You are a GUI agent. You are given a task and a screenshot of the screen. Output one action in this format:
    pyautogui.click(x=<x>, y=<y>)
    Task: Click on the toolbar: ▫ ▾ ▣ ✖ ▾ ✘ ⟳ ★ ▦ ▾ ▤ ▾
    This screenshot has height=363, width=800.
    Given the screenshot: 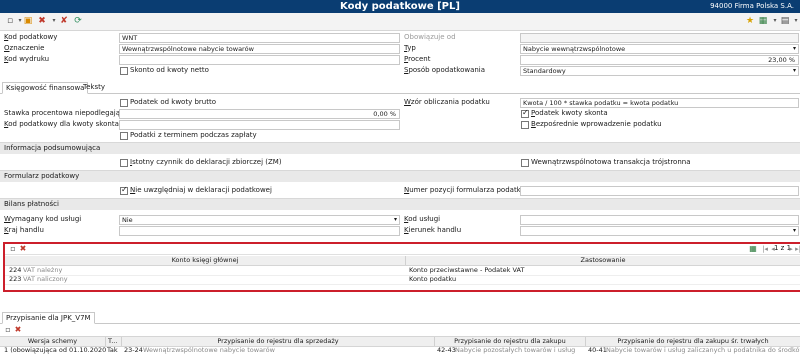 What is the action you would take?
    pyautogui.click(x=400, y=22)
    